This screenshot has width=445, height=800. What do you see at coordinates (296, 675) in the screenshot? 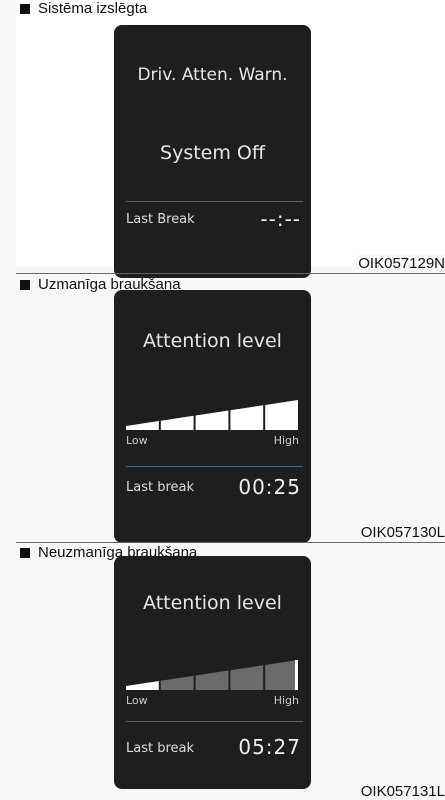
I see `gauge-end-marker` at bounding box center [296, 675].